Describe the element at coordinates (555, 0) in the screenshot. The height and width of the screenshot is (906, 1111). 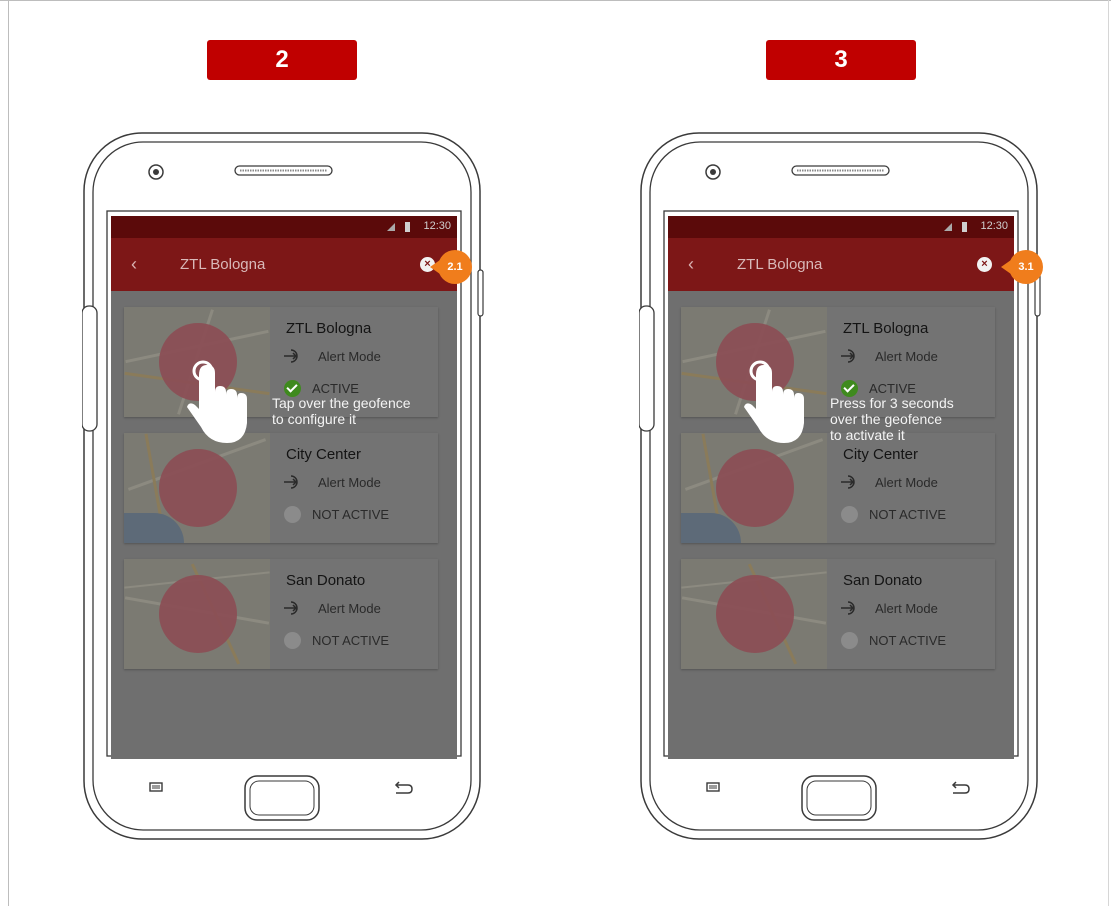
I see `frame-top-border` at that location.